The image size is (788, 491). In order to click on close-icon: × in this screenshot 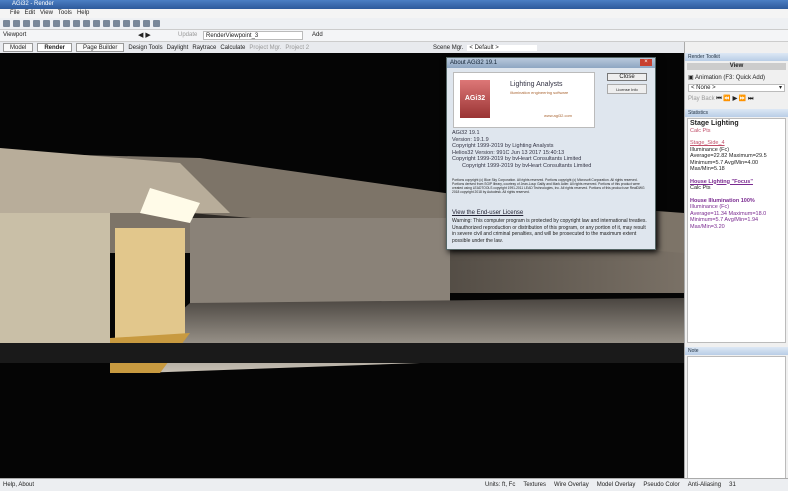, I will do `click(646, 62)`.